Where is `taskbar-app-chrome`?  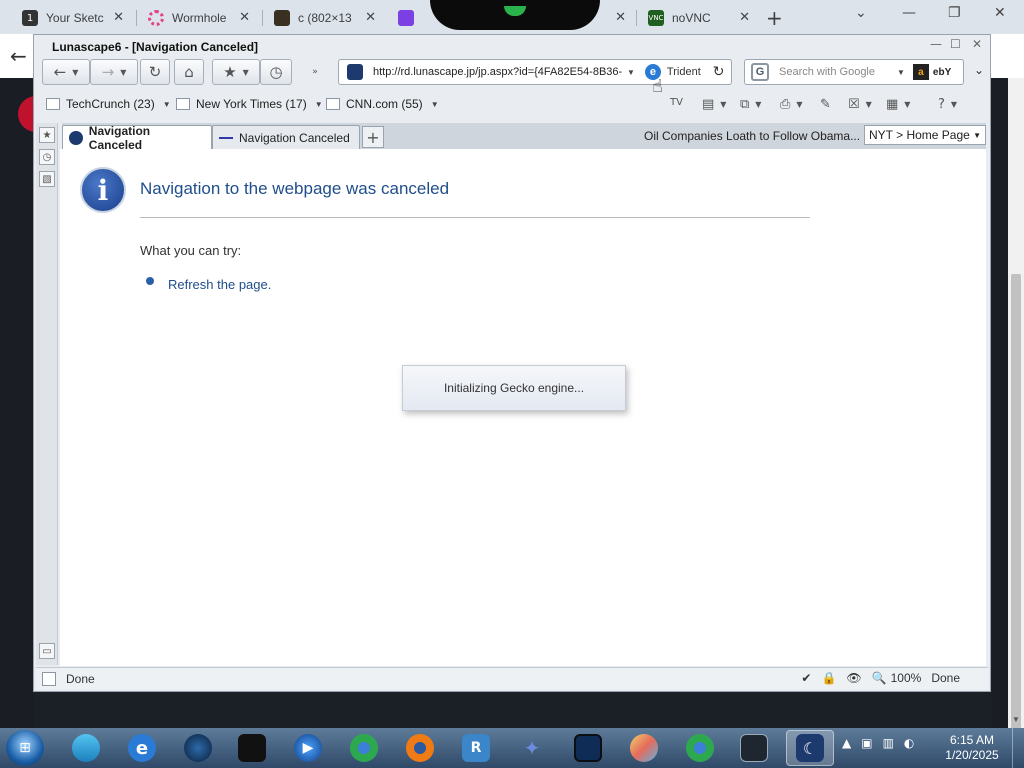
taskbar-app-chrome is located at coordinates (364, 748).